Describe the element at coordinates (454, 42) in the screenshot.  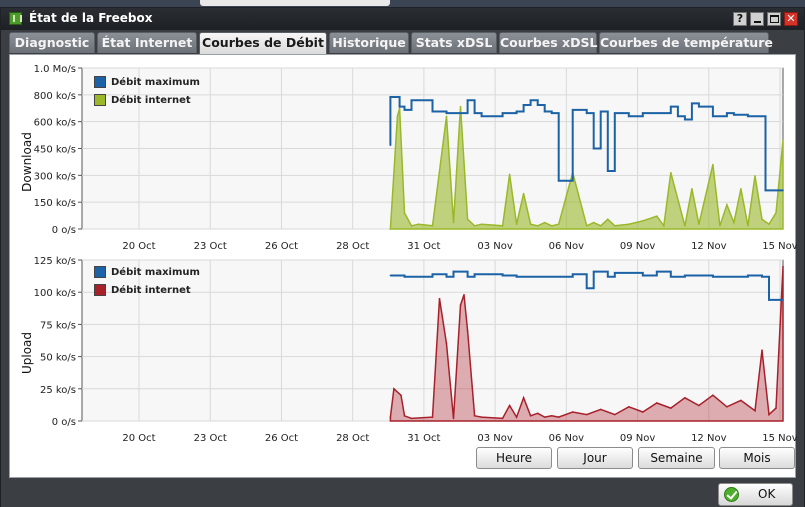
I see `tab-stats-xdsl: Stats xDSL` at that location.